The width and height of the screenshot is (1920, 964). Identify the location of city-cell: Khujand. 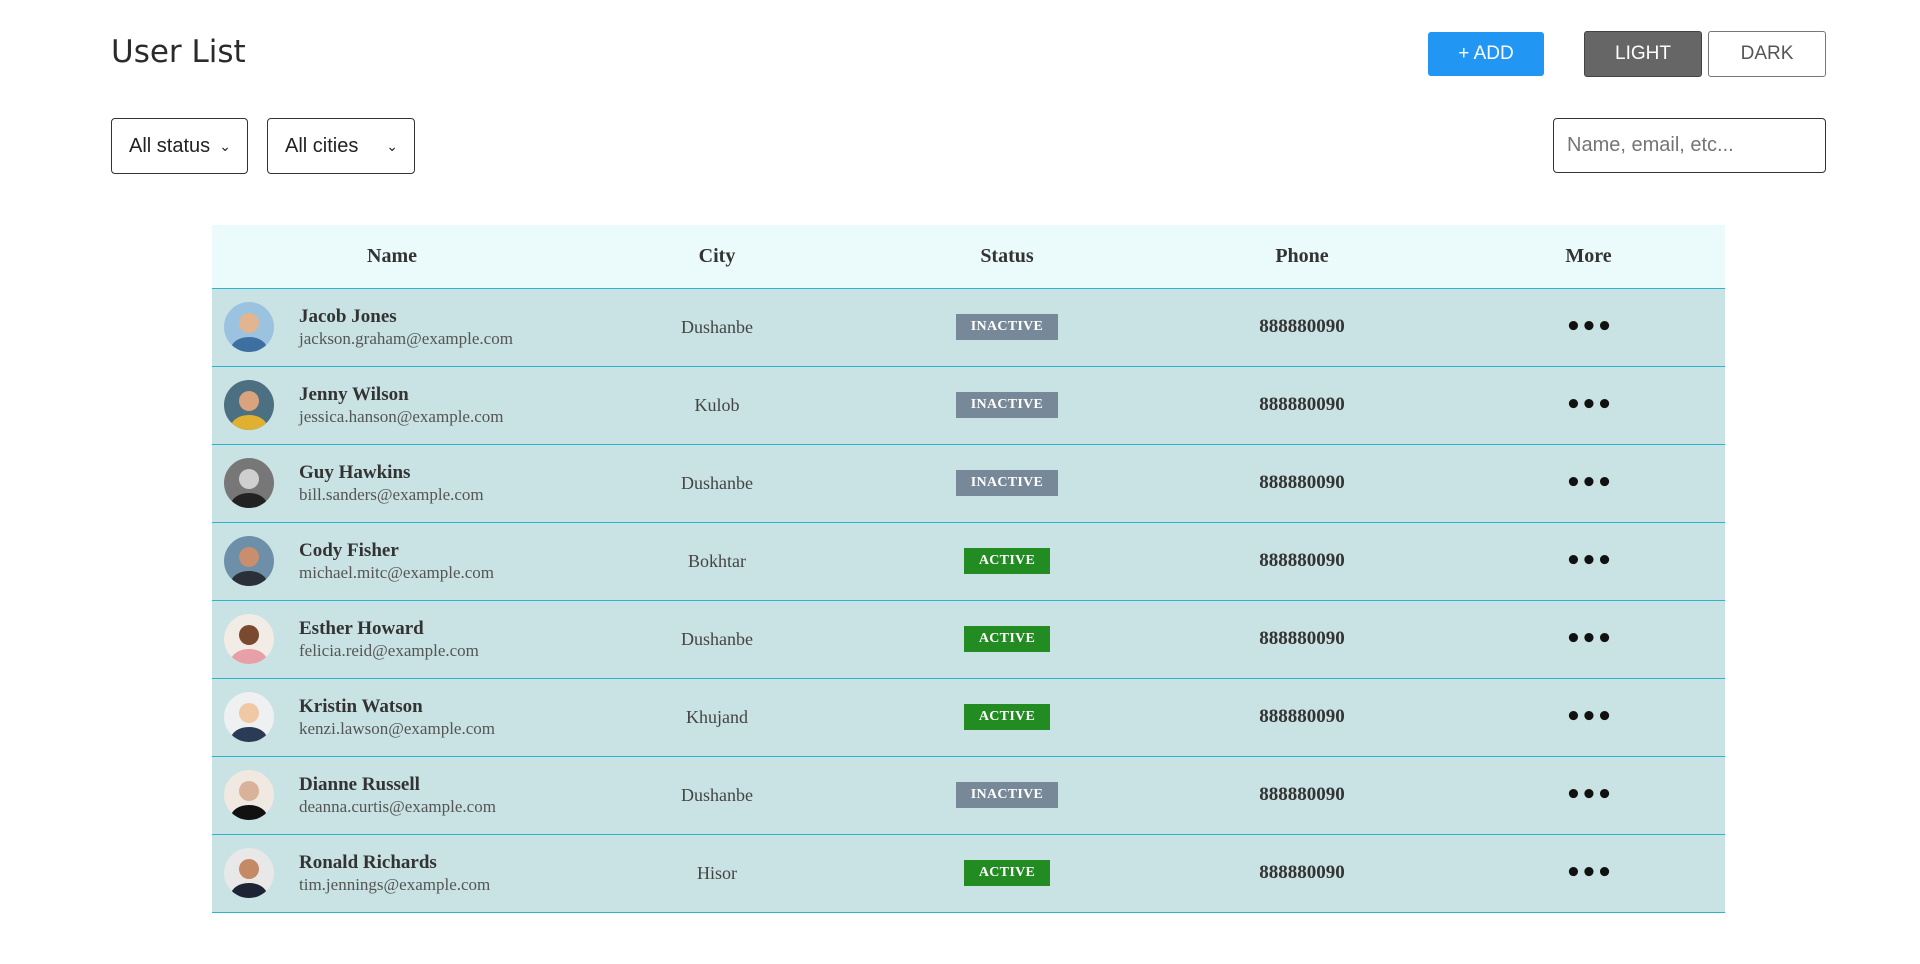
(717, 716).